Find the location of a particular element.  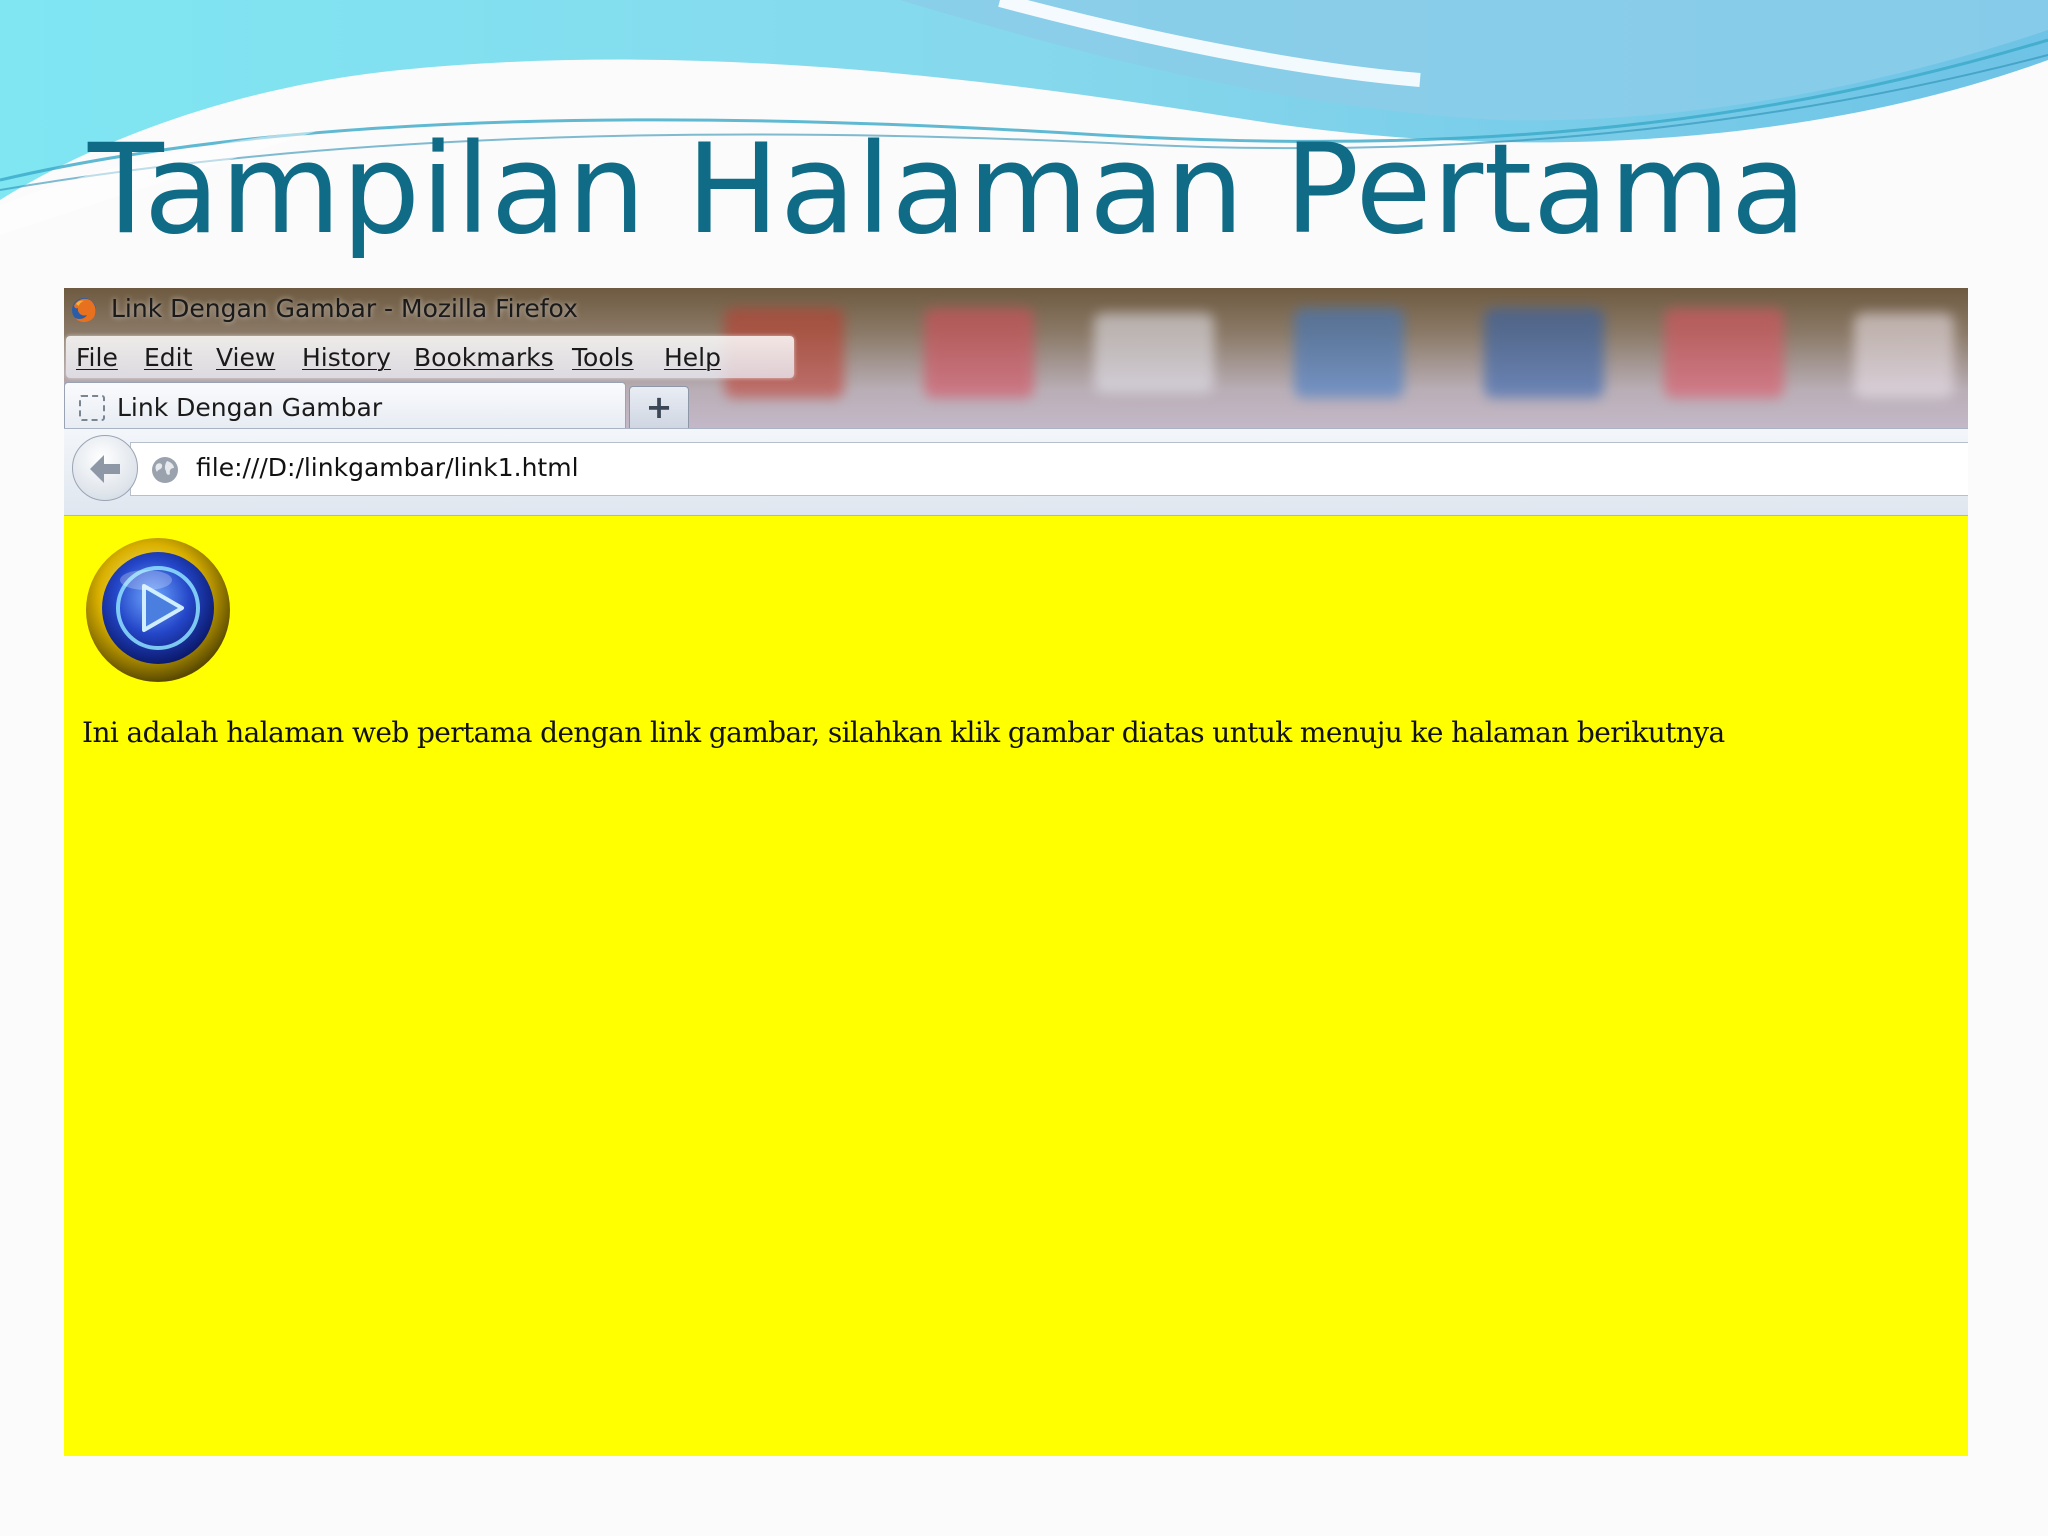

url-text: file:///D:/linkgambar/link1.html is located at coordinates (387, 467).